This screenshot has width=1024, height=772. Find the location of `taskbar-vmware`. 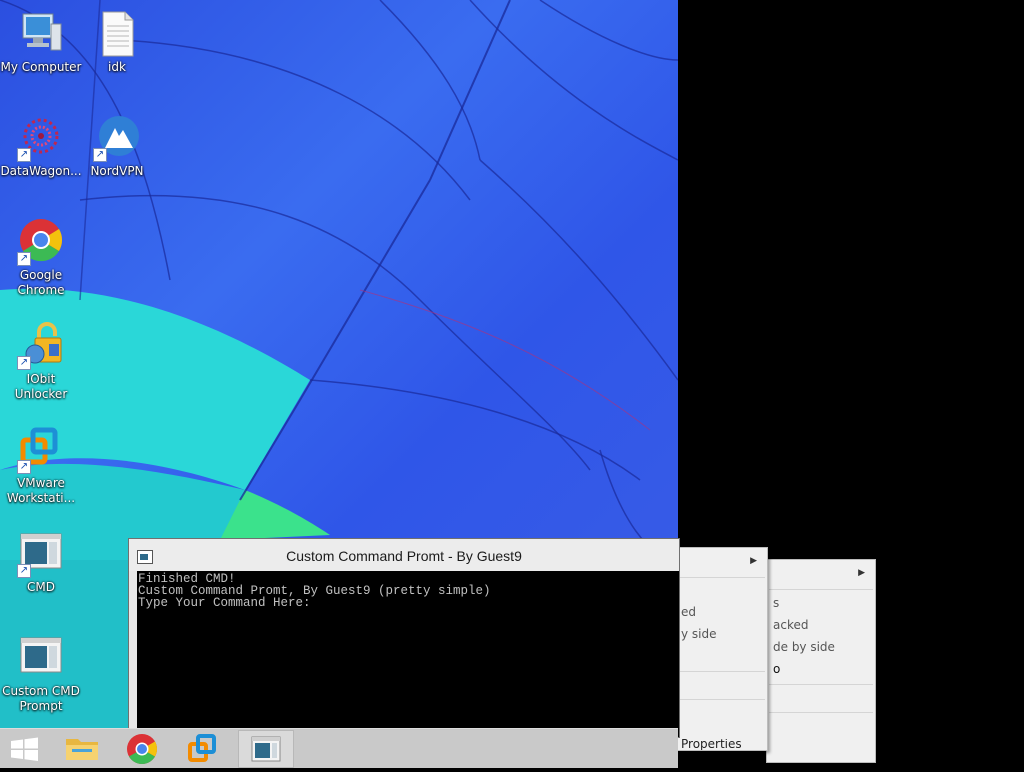

taskbar-vmware is located at coordinates (204, 749).